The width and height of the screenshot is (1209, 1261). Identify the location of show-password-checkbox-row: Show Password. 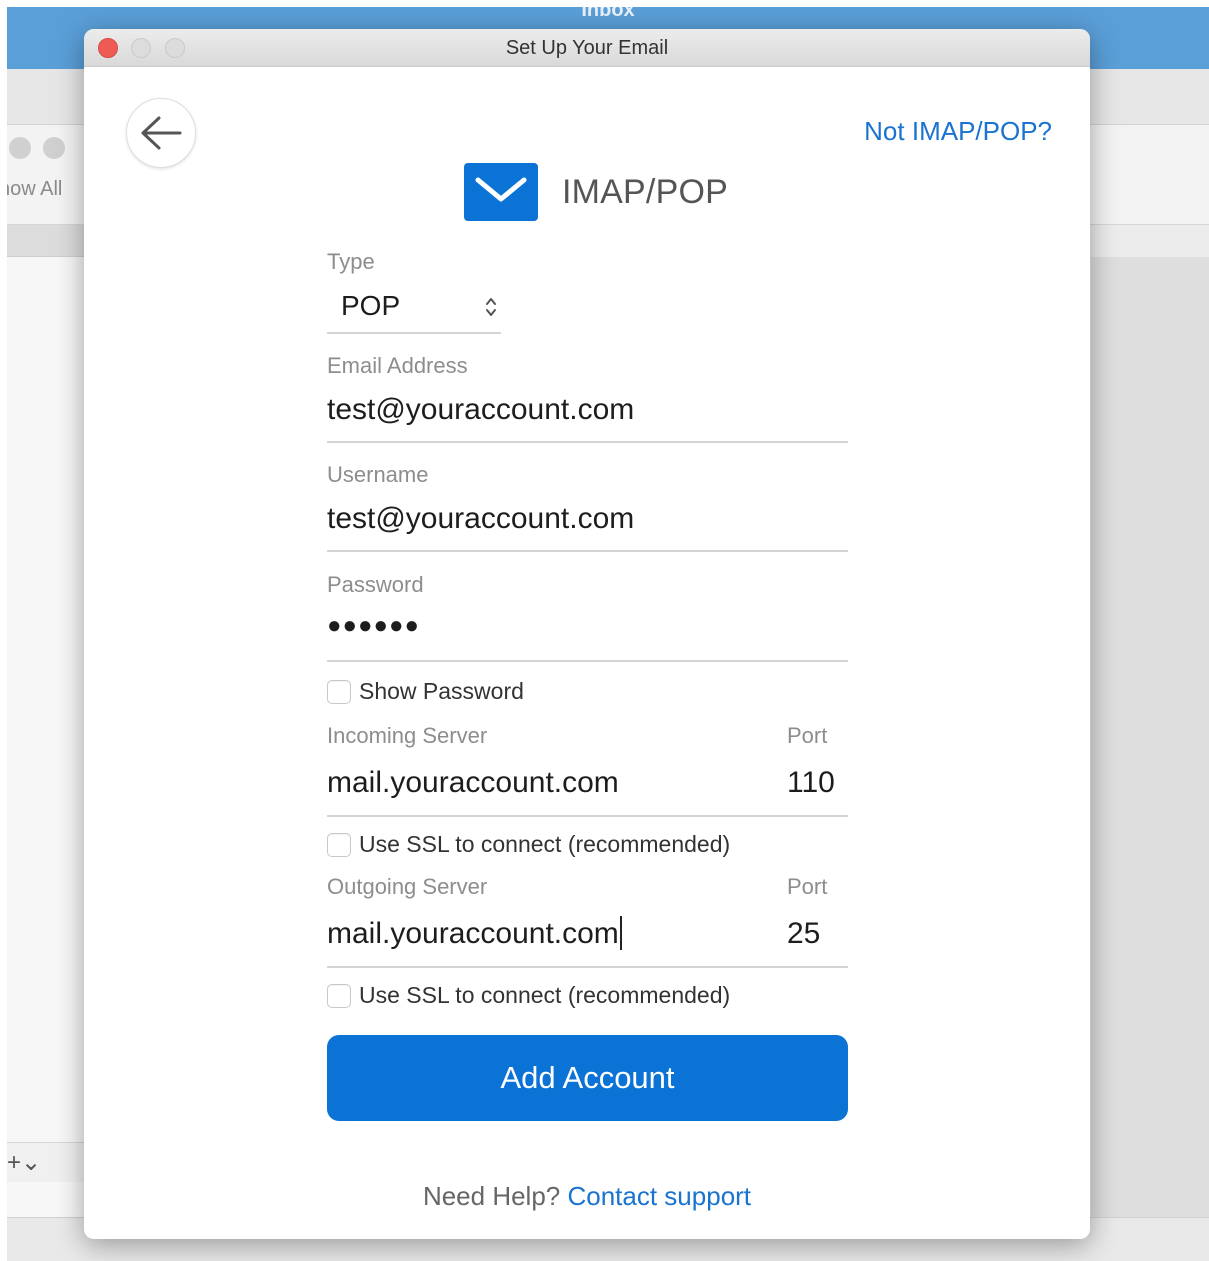
(425, 691).